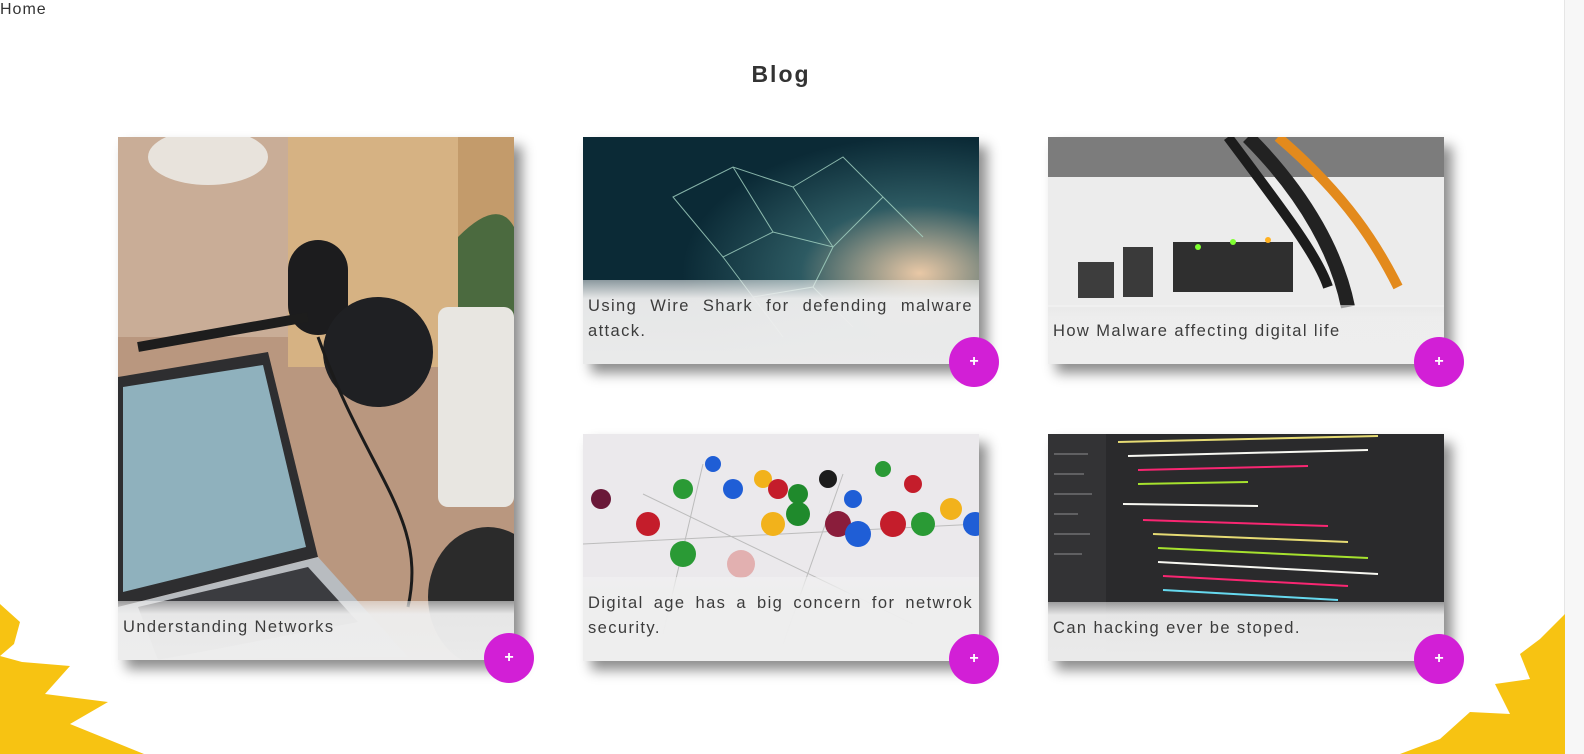  What do you see at coordinates (1246, 631) in the screenshot?
I see `post-title: Can hacking ever be stoped.` at bounding box center [1246, 631].